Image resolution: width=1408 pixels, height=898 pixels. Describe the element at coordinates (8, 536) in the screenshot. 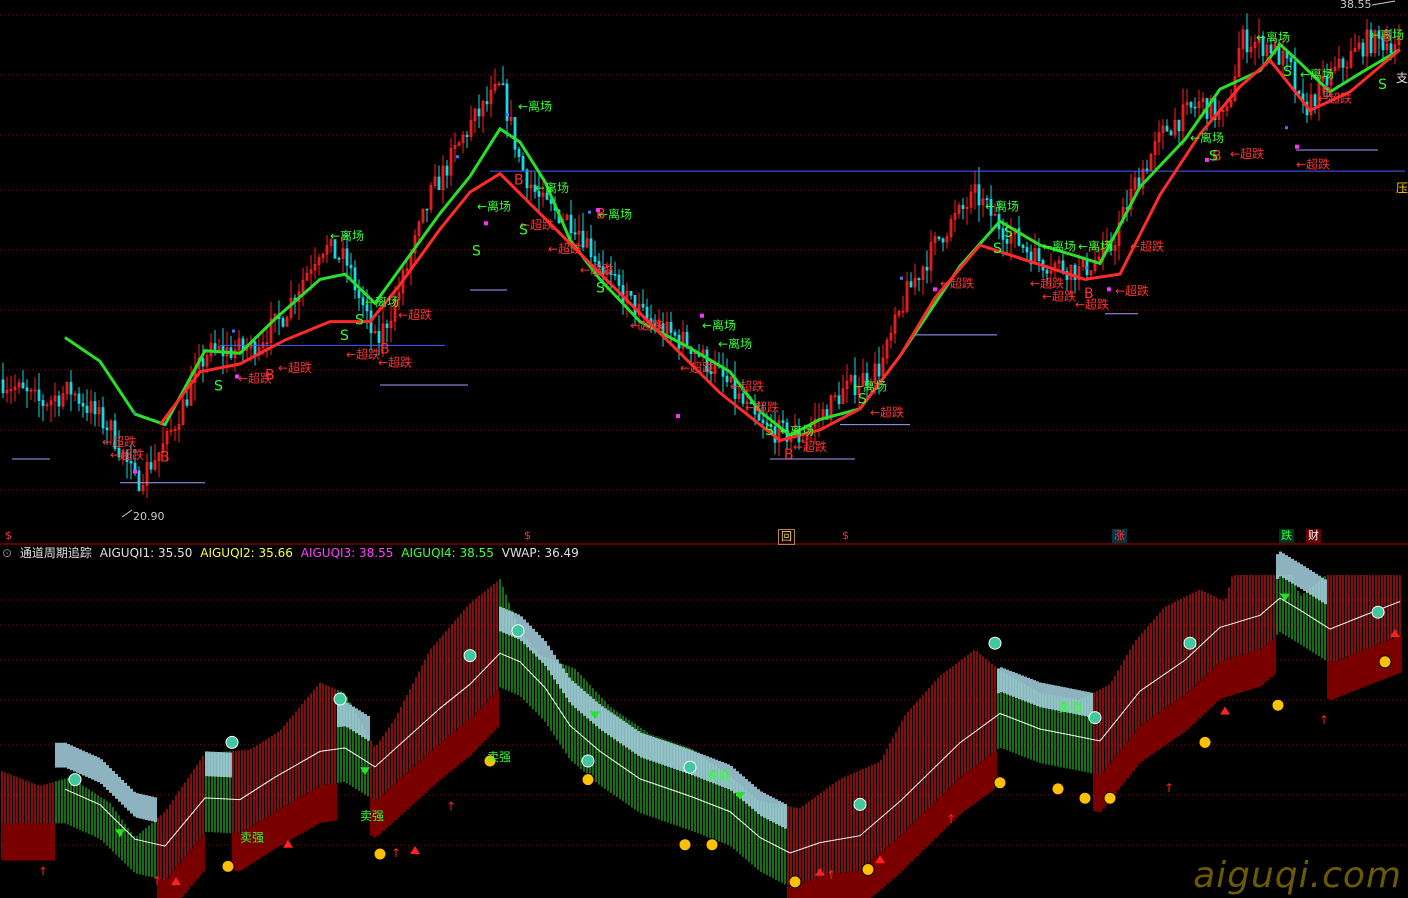

I see `signal-box-1: $` at that location.